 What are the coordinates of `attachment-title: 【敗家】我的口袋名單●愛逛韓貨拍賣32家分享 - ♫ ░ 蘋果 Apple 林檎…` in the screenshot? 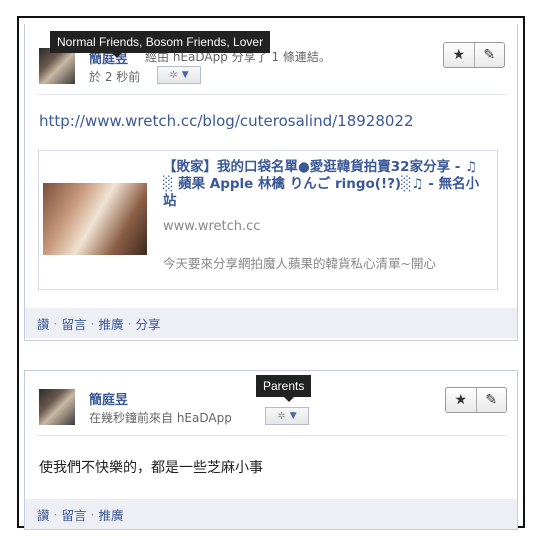 It's located at (326, 184).